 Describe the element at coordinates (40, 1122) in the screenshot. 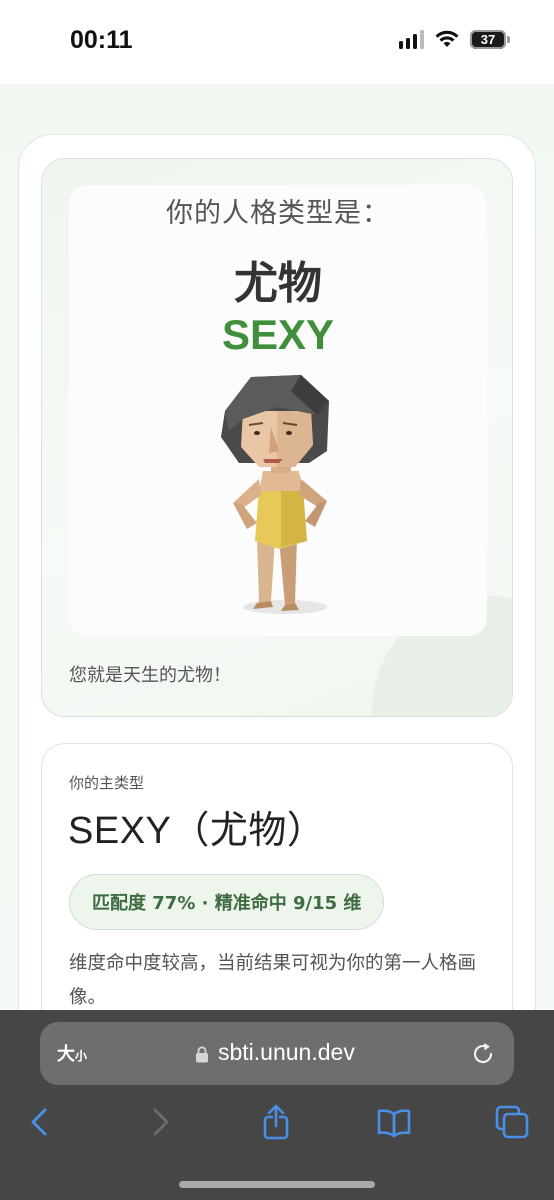

I see `chevron-left-icon` at that location.